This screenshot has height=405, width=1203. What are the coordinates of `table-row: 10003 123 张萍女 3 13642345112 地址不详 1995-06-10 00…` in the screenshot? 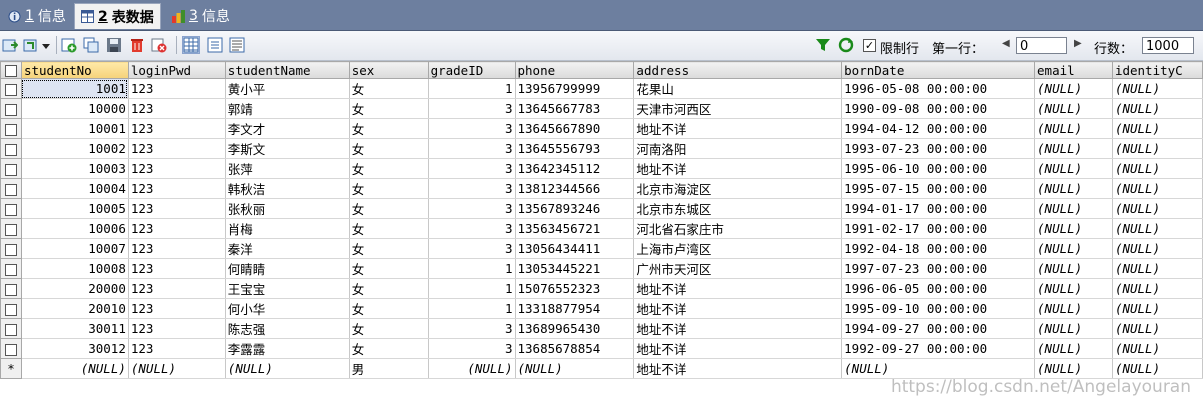 It's located at (601, 168).